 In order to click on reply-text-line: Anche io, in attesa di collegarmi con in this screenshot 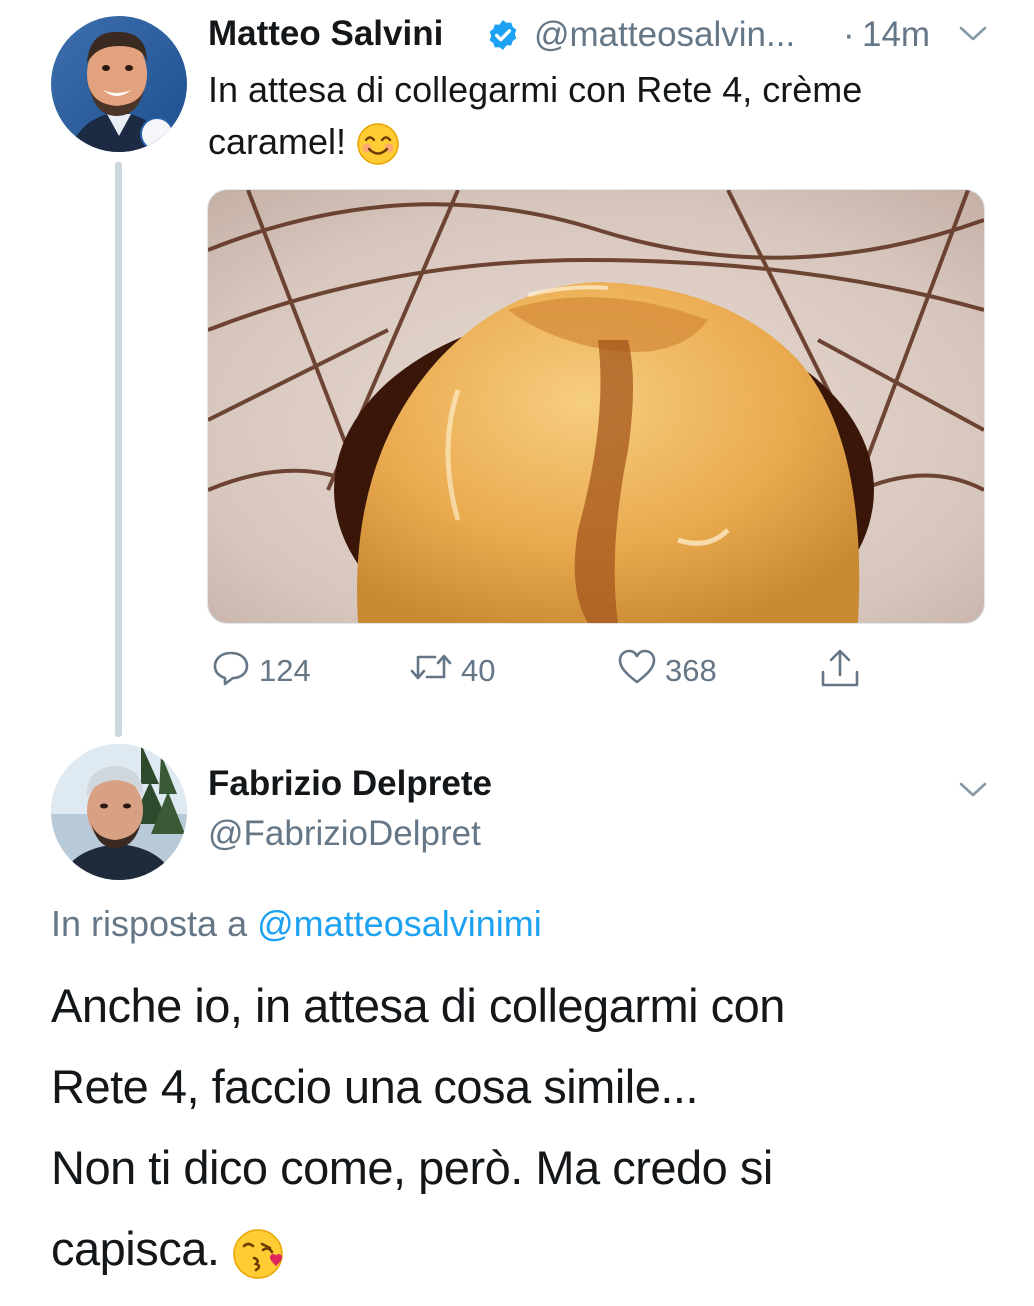, I will do `click(418, 1005)`.